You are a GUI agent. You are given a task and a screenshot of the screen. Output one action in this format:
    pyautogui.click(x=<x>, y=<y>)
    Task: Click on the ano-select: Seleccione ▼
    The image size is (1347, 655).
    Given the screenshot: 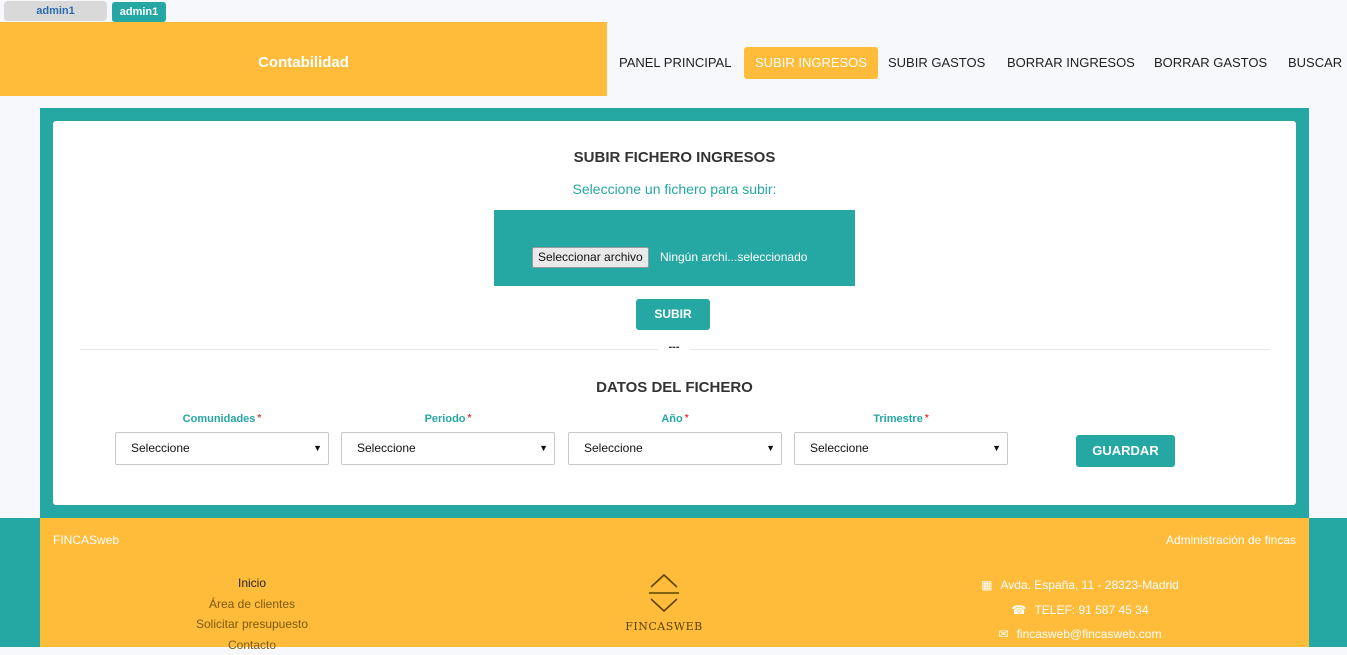 What is the action you would take?
    pyautogui.click(x=675, y=448)
    